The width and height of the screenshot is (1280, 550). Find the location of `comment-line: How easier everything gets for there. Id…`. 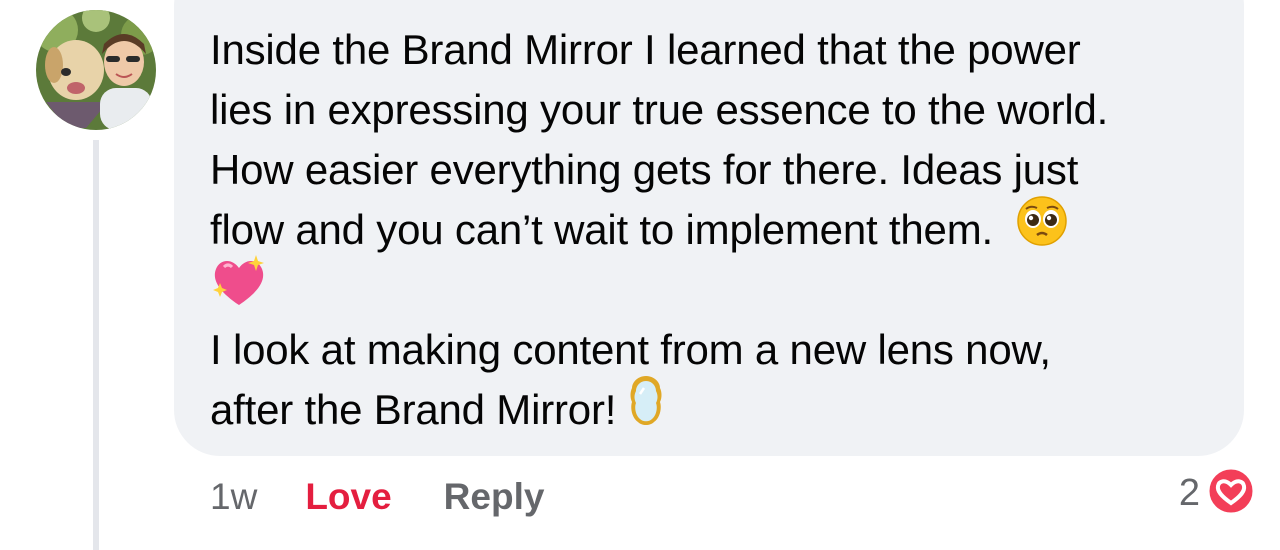

comment-line: How easier everything gets for there. Id… is located at coordinates (644, 169).